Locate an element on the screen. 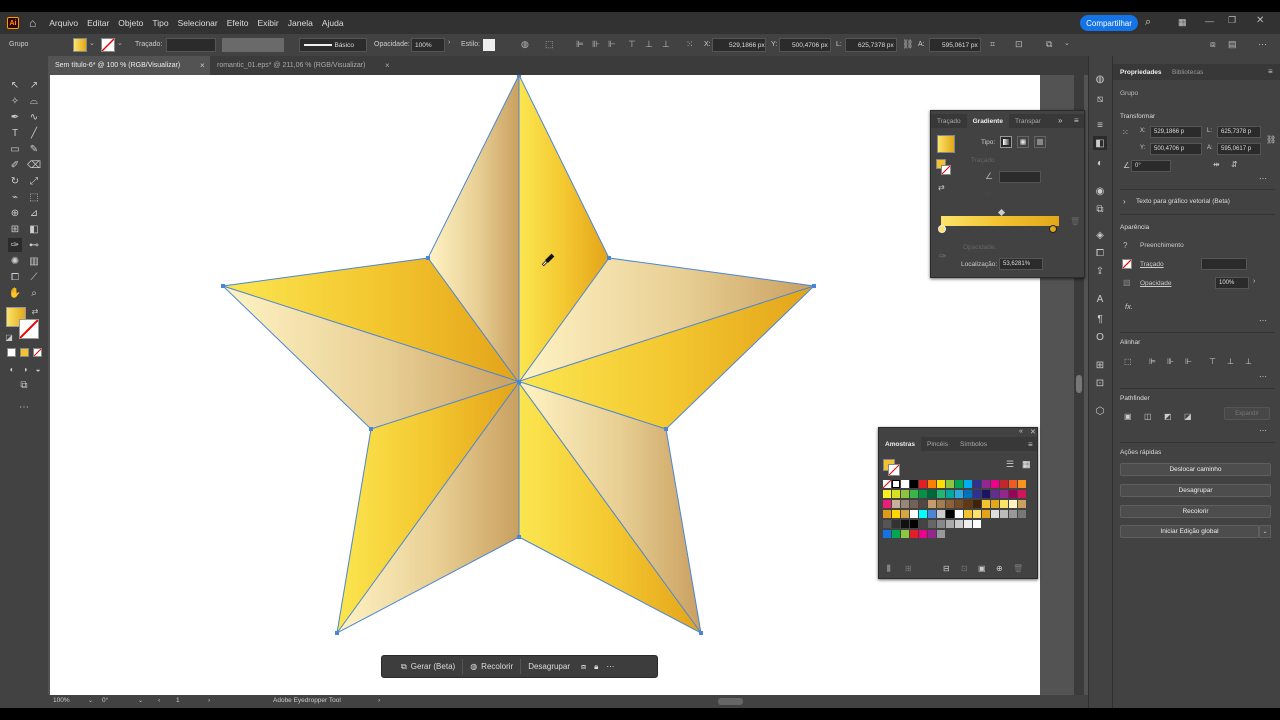 The image size is (1280, 720). tab-gradient: Gradiente is located at coordinates (987, 121).